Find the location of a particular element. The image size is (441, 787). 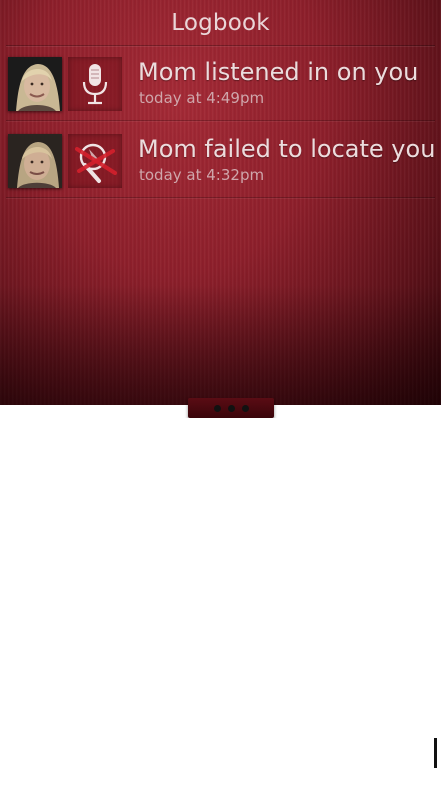

drawer-handle is located at coordinates (231, 408).